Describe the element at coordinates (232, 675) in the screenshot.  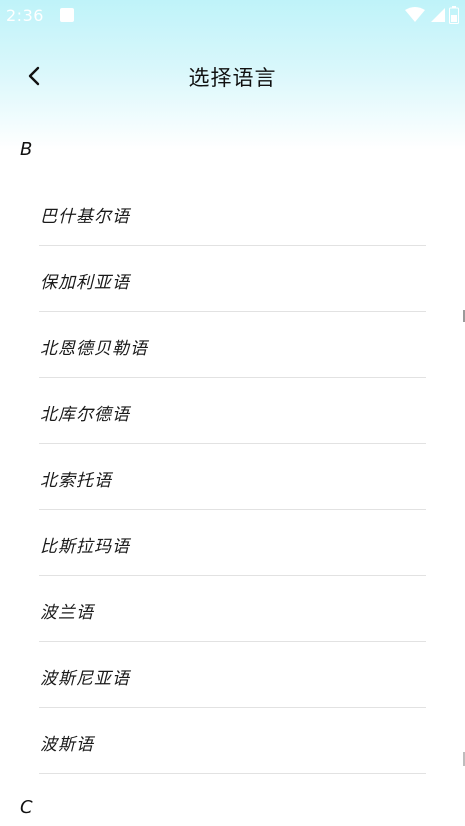
I see `language-item: 波斯尼亚语` at that location.